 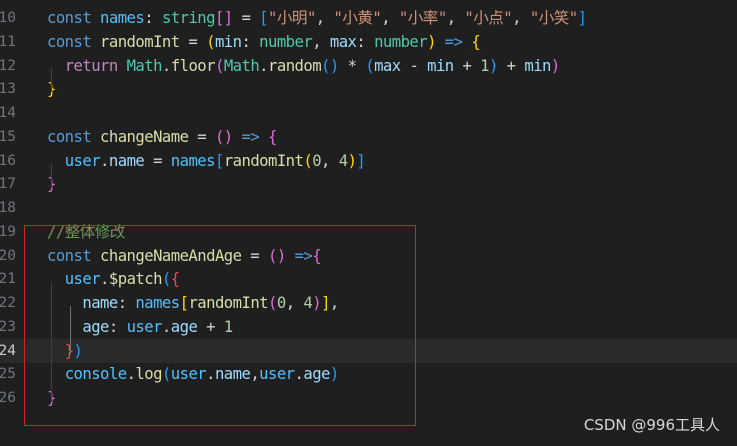 I want to click on line-number: 21, so click(x=8, y=279).